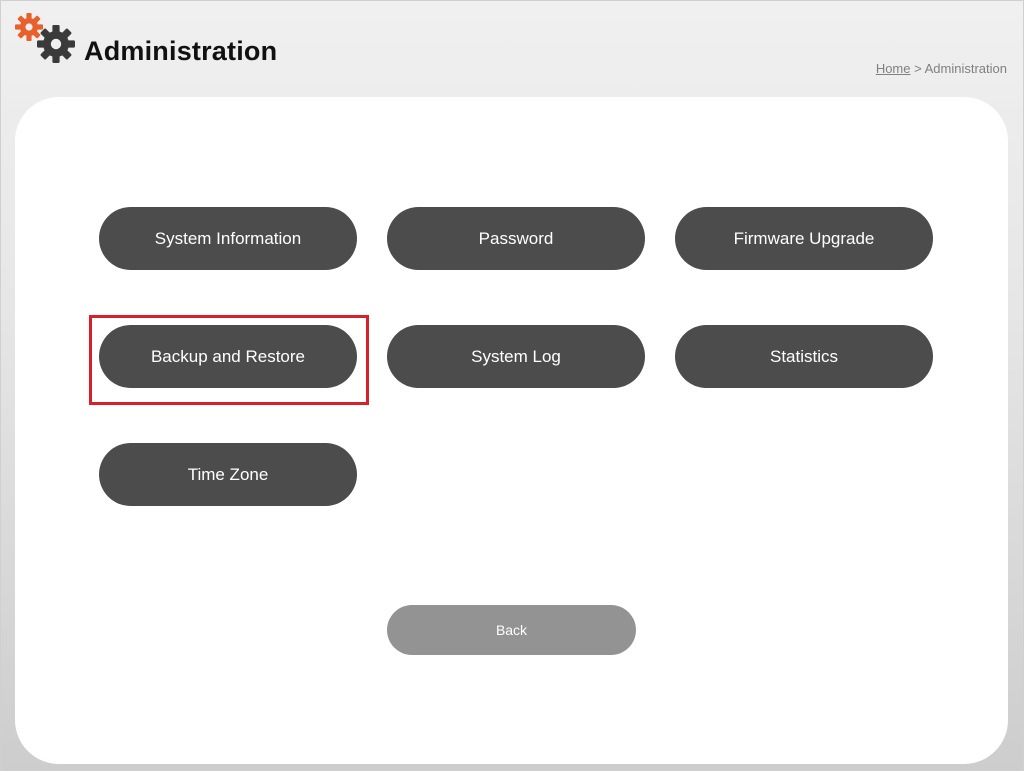  What do you see at coordinates (965, 68) in the screenshot?
I see `breadcrumb-current: Administration` at bounding box center [965, 68].